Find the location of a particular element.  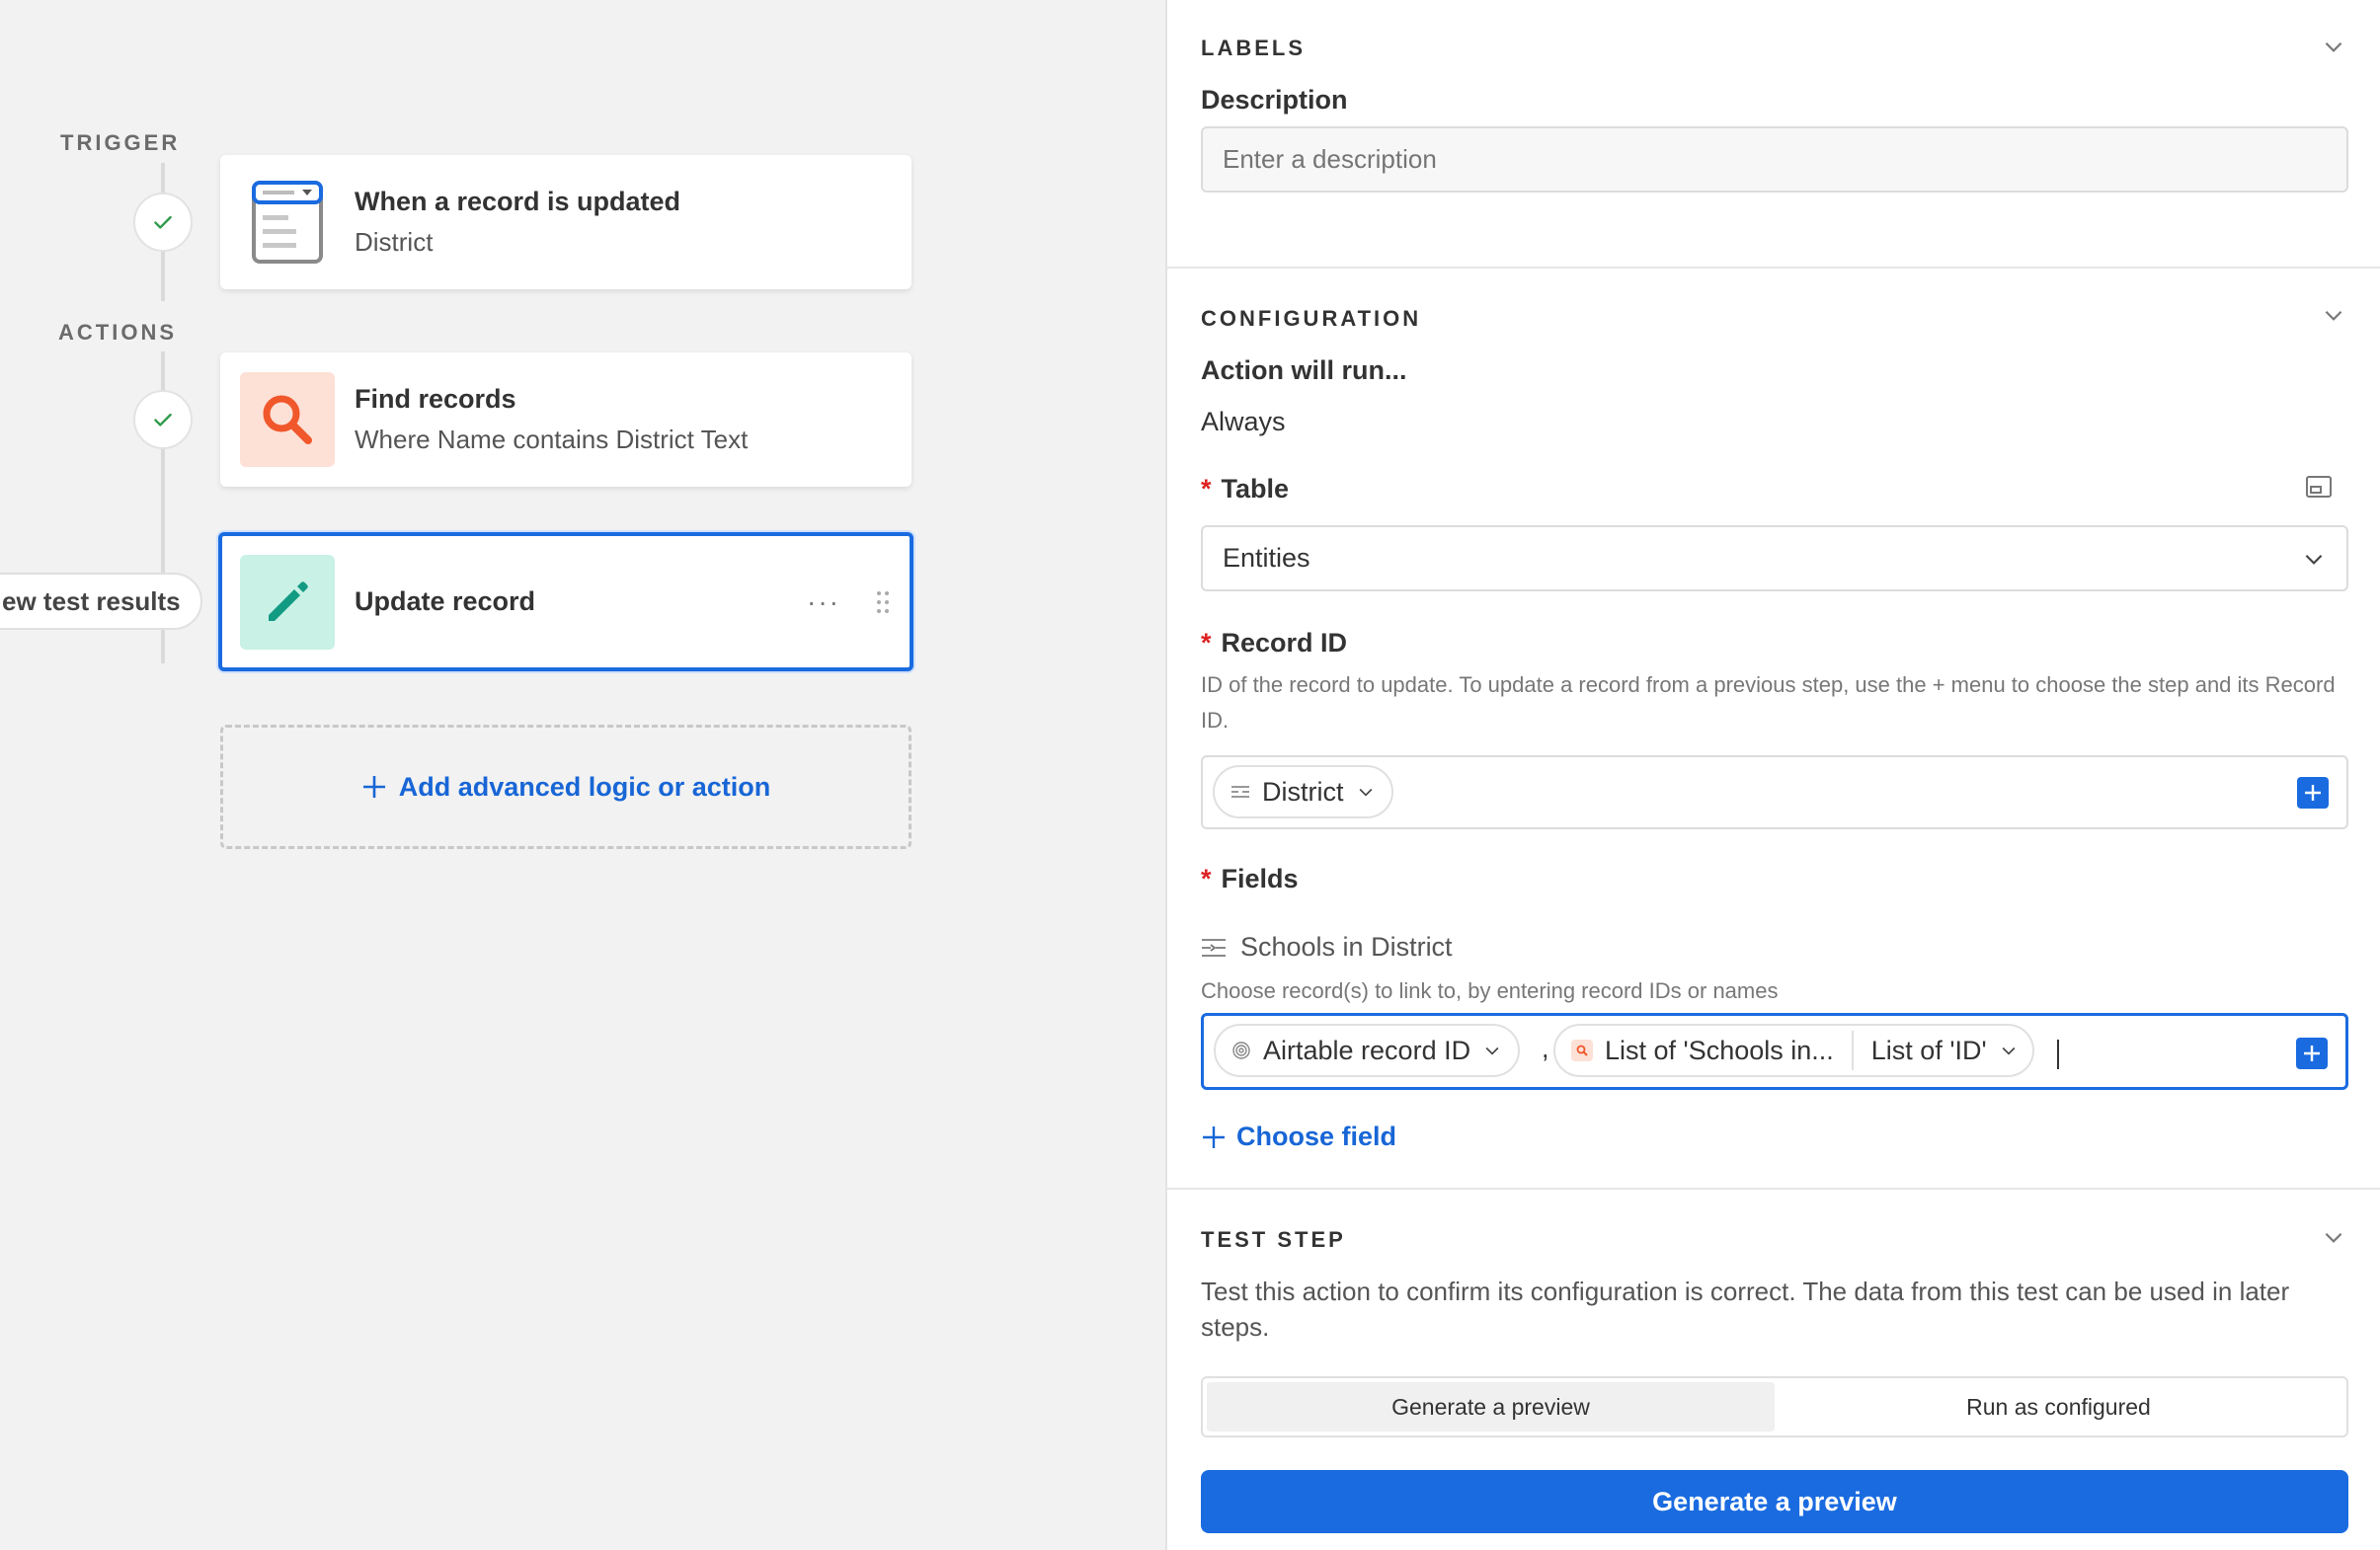

trigger-section-label: TRIGGER is located at coordinates (120, 142).